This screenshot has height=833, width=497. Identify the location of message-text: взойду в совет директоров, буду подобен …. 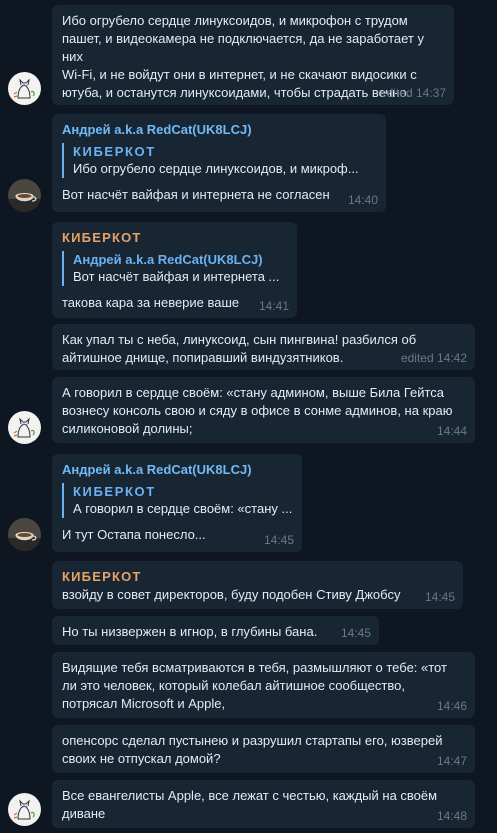
(231, 594).